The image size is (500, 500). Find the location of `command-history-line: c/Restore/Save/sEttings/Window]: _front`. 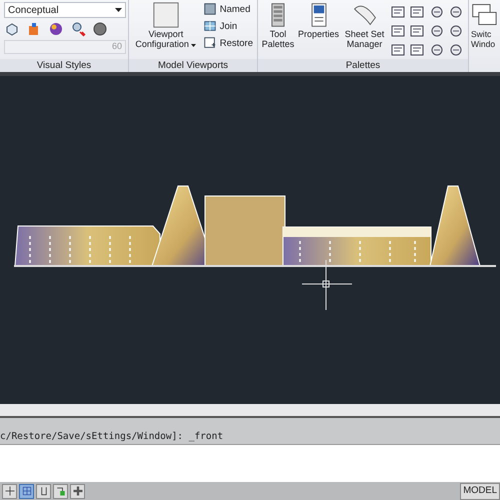

command-history-line: c/Restore/Save/sEttings/Window]: _front is located at coordinates (112, 436).